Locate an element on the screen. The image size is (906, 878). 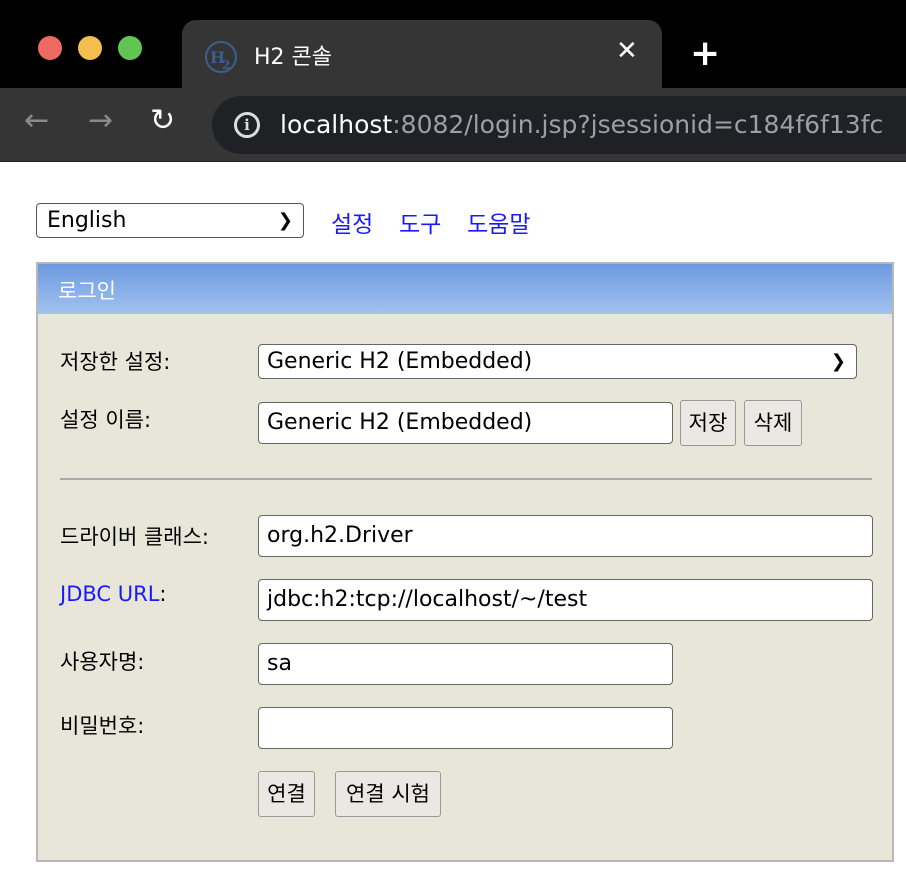
delete-button: 삭제 is located at coordinates (773, 423).